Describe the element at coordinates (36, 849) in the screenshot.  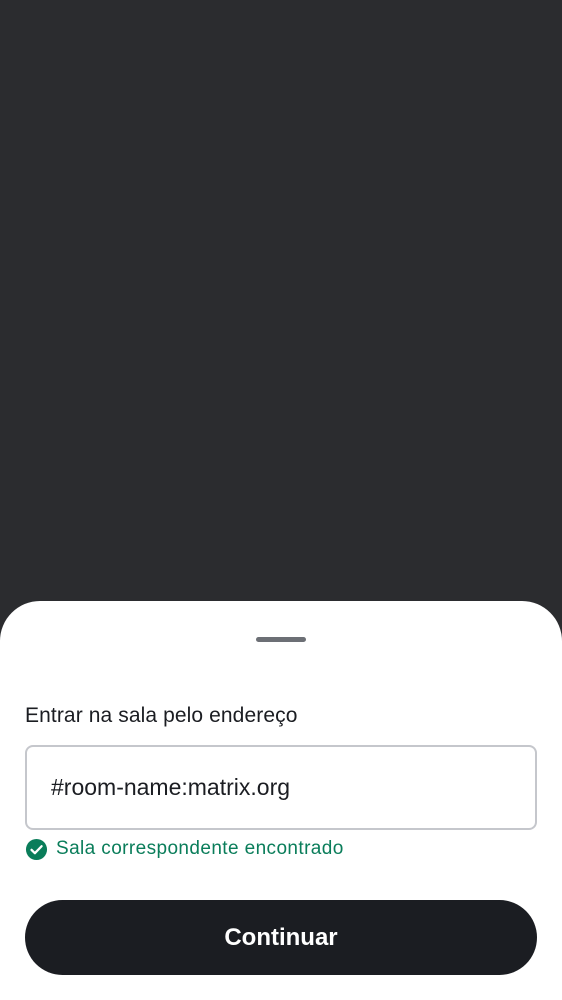
I see `check-circle-icon` at that location.